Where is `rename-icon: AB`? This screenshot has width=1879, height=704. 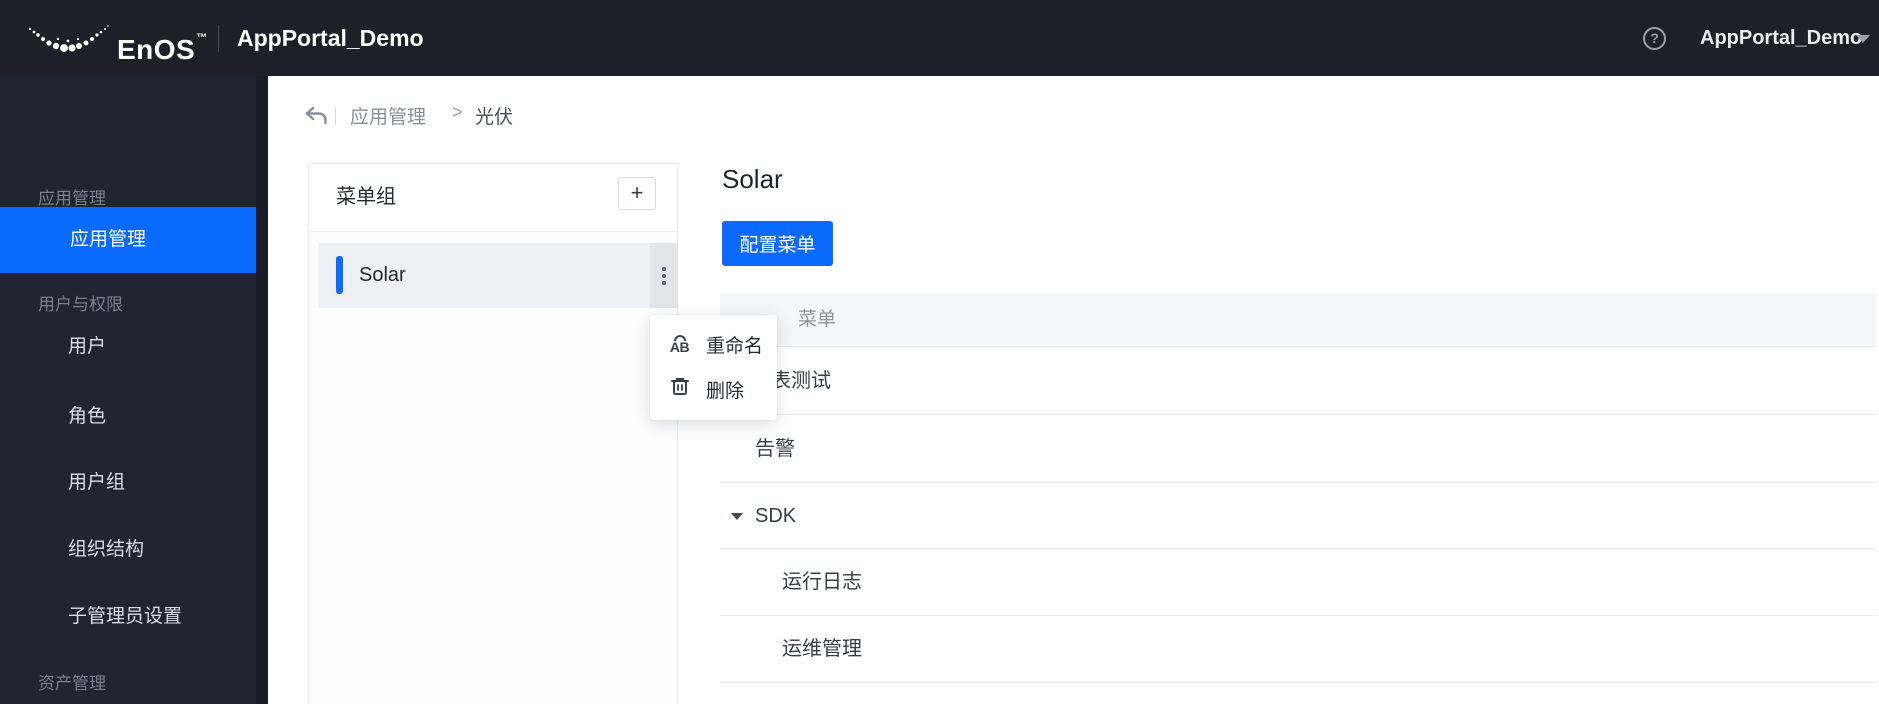 rename-icon: AB is located at coordinates (679, 344).